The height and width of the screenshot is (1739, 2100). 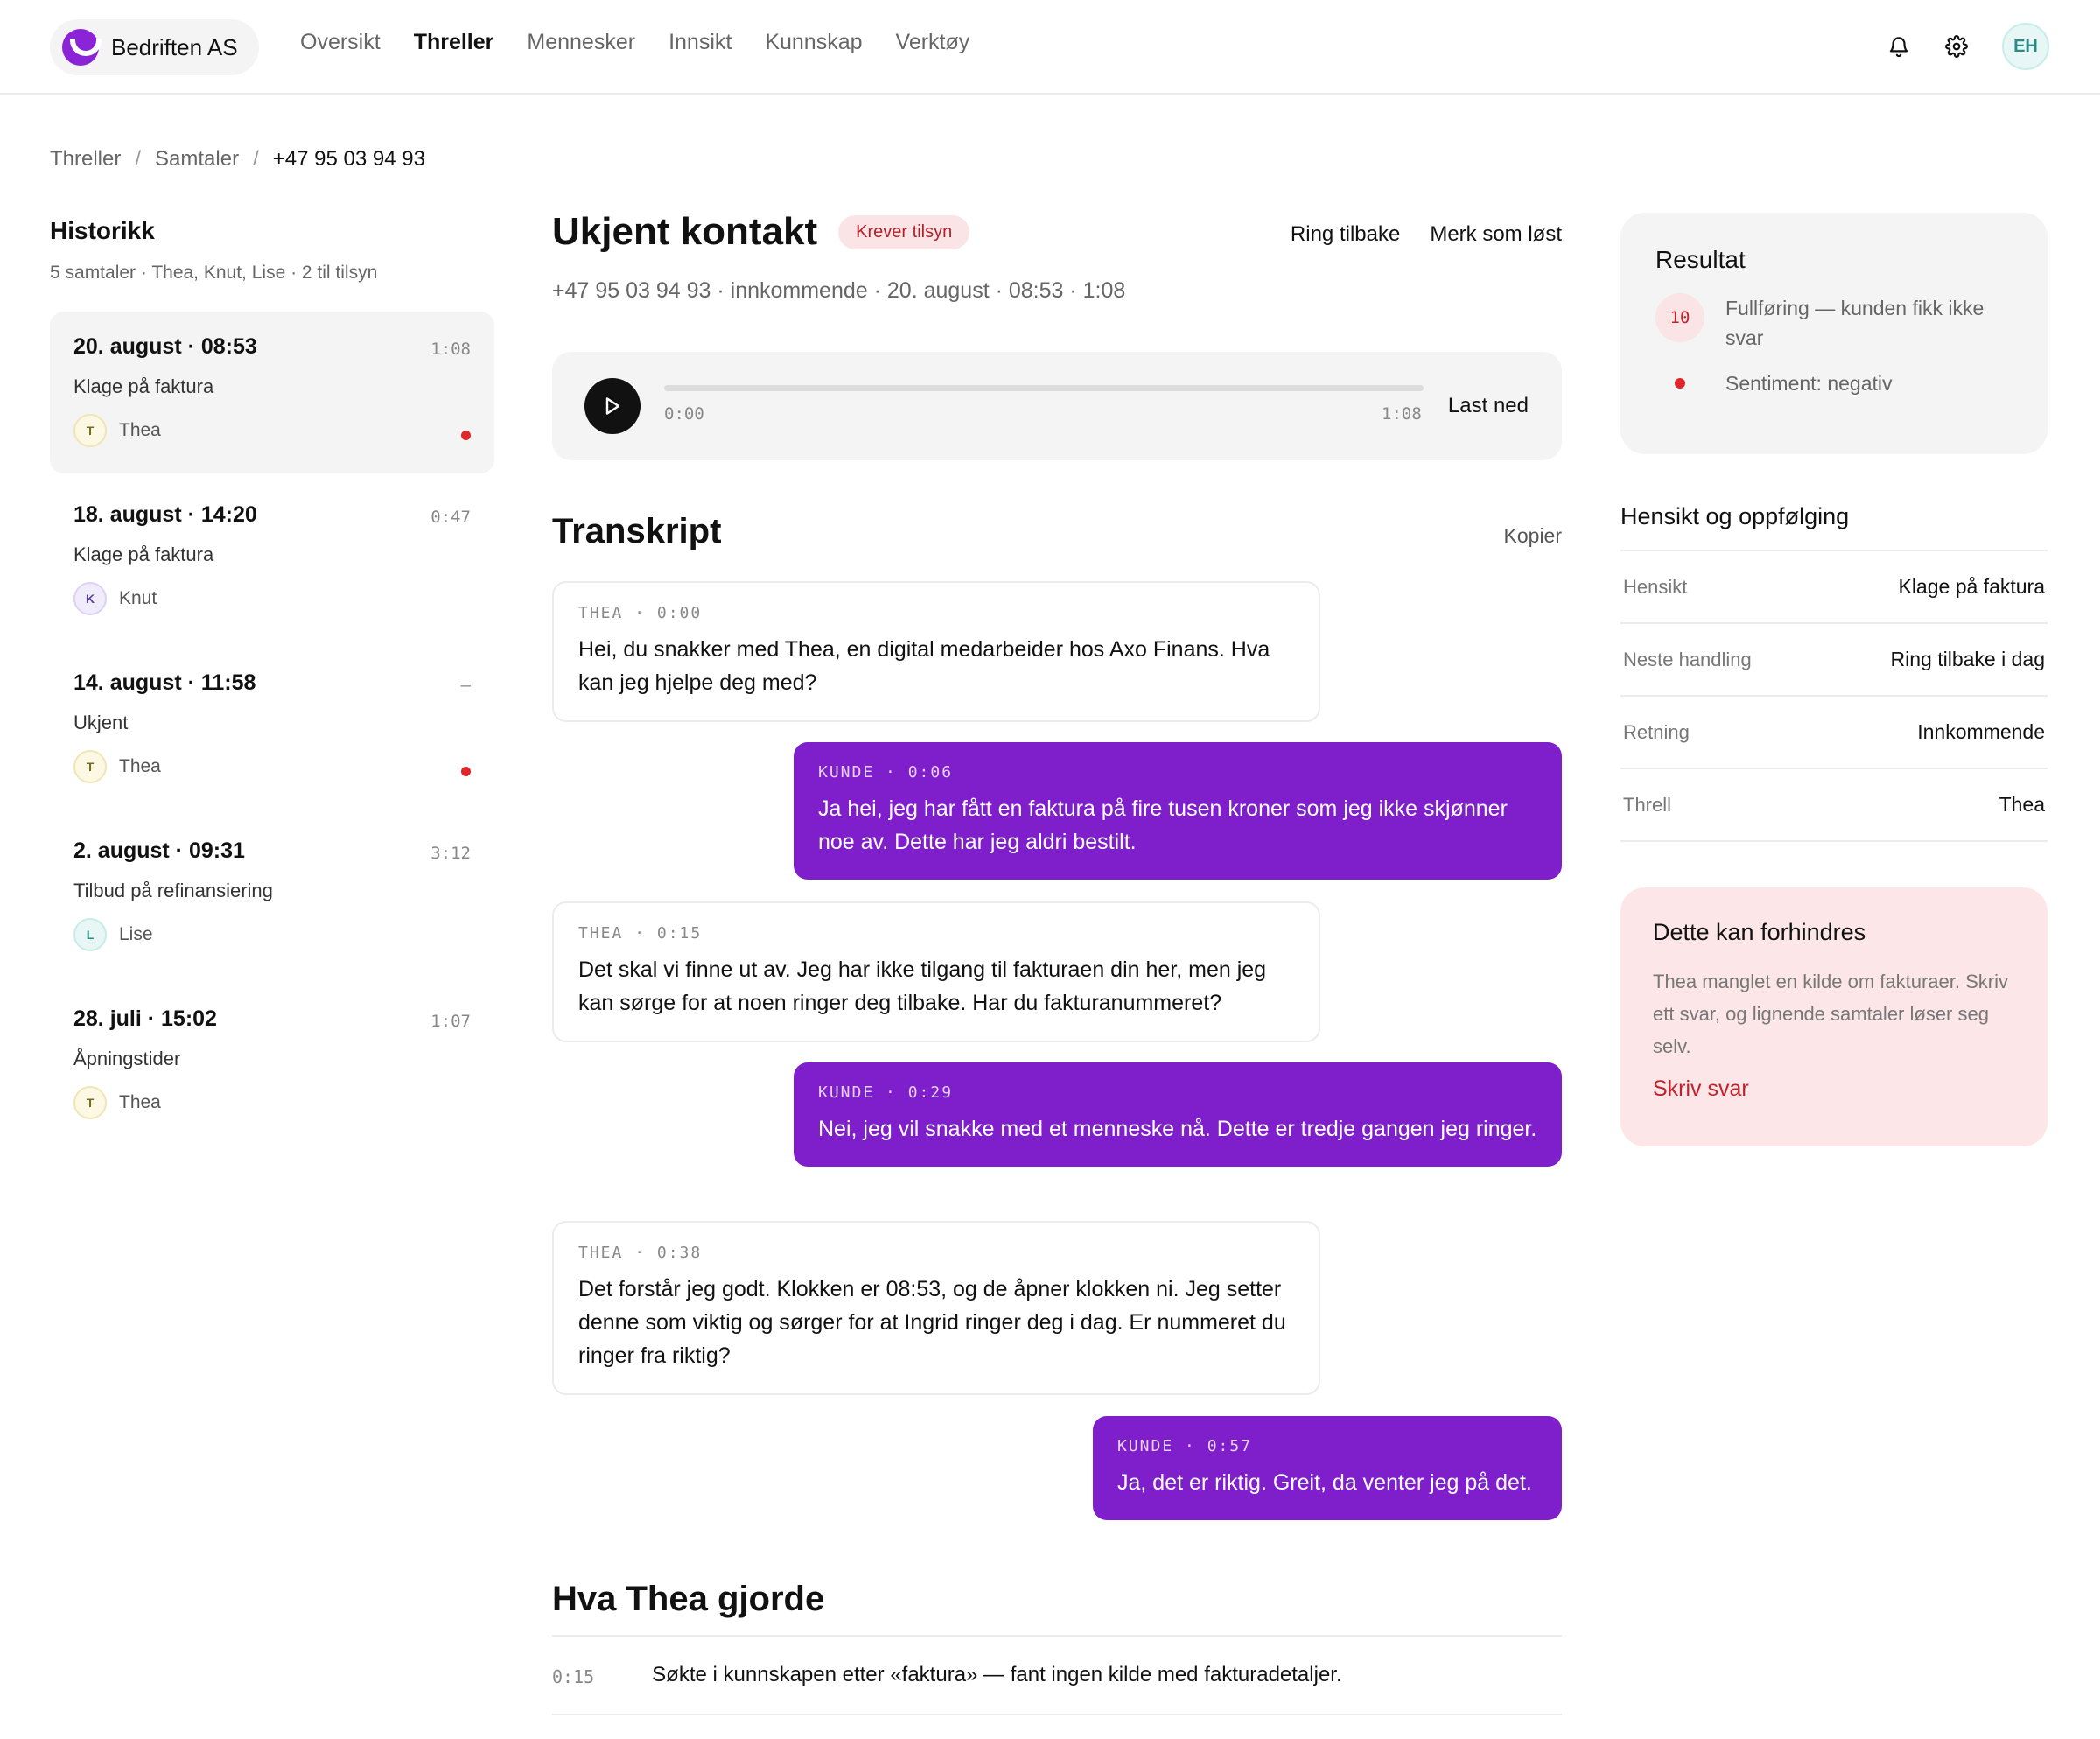 I want to click on bell-icon, so click(x=1898, y=46).